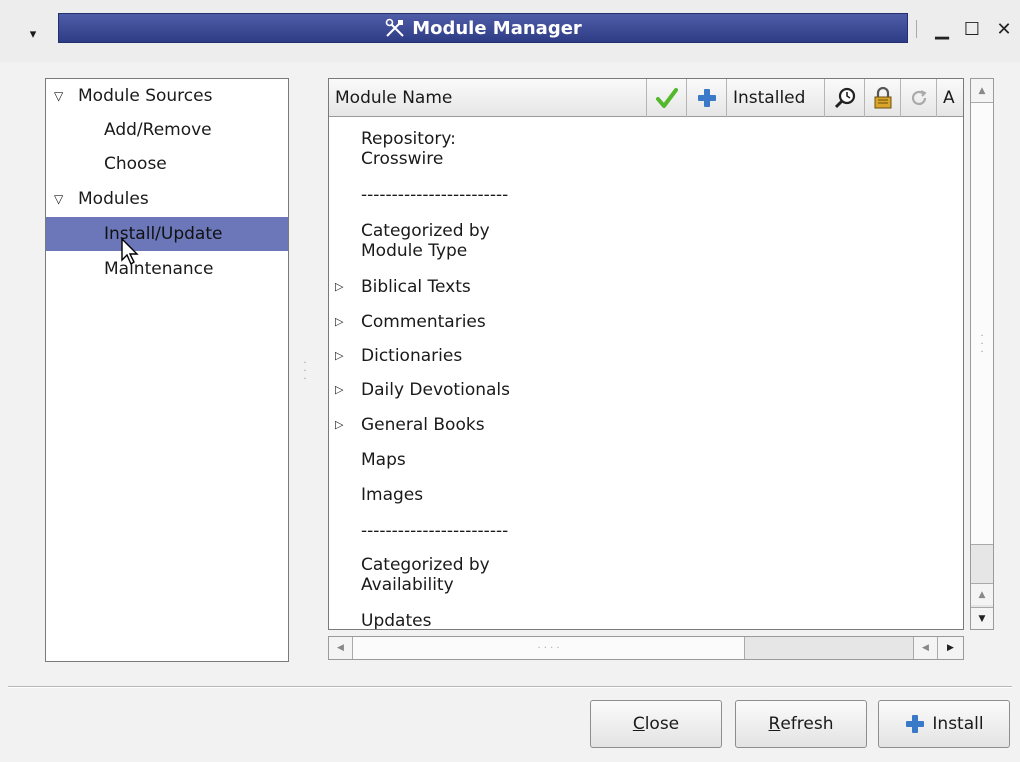 The width and height of the screenshot is (1020, 762). Describe the element at coordinates (510, 687) in the screenshot. I see `dialog-separator` at that location.